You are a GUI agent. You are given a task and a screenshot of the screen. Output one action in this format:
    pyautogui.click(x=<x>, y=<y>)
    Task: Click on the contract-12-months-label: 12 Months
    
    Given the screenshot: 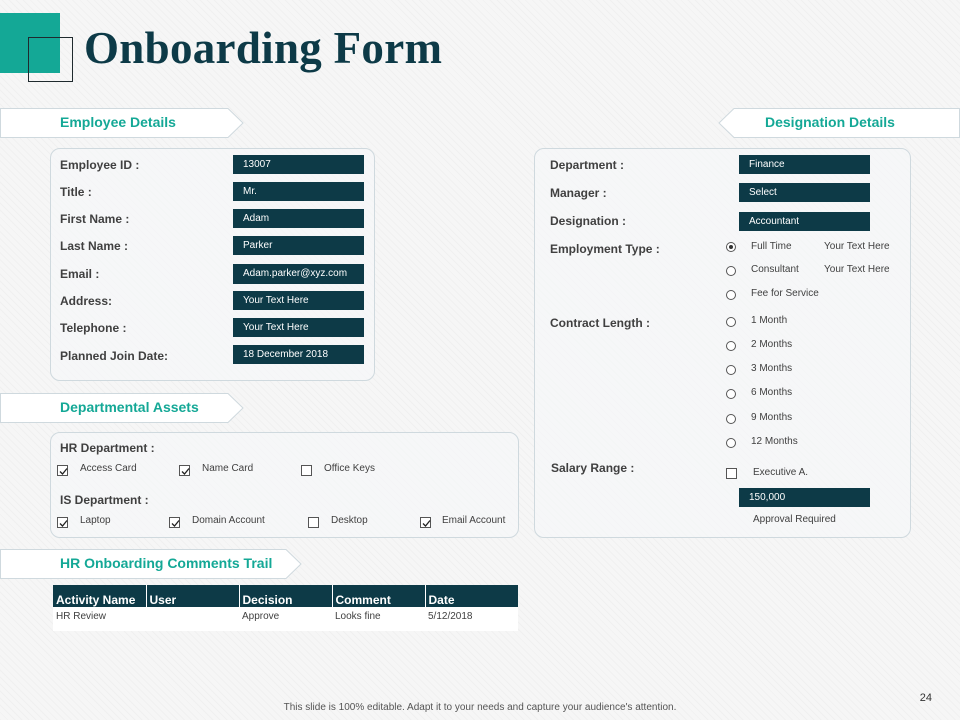 What is the action you would take?
    pyautogui.click(x=774, y=441)
    